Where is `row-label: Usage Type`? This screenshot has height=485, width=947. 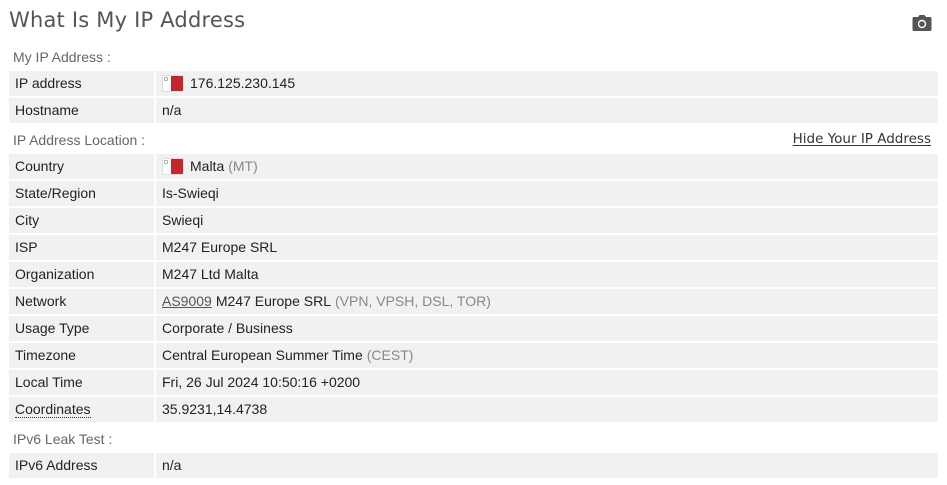
row-label: Usage Type is located at coordinates (81, 328).